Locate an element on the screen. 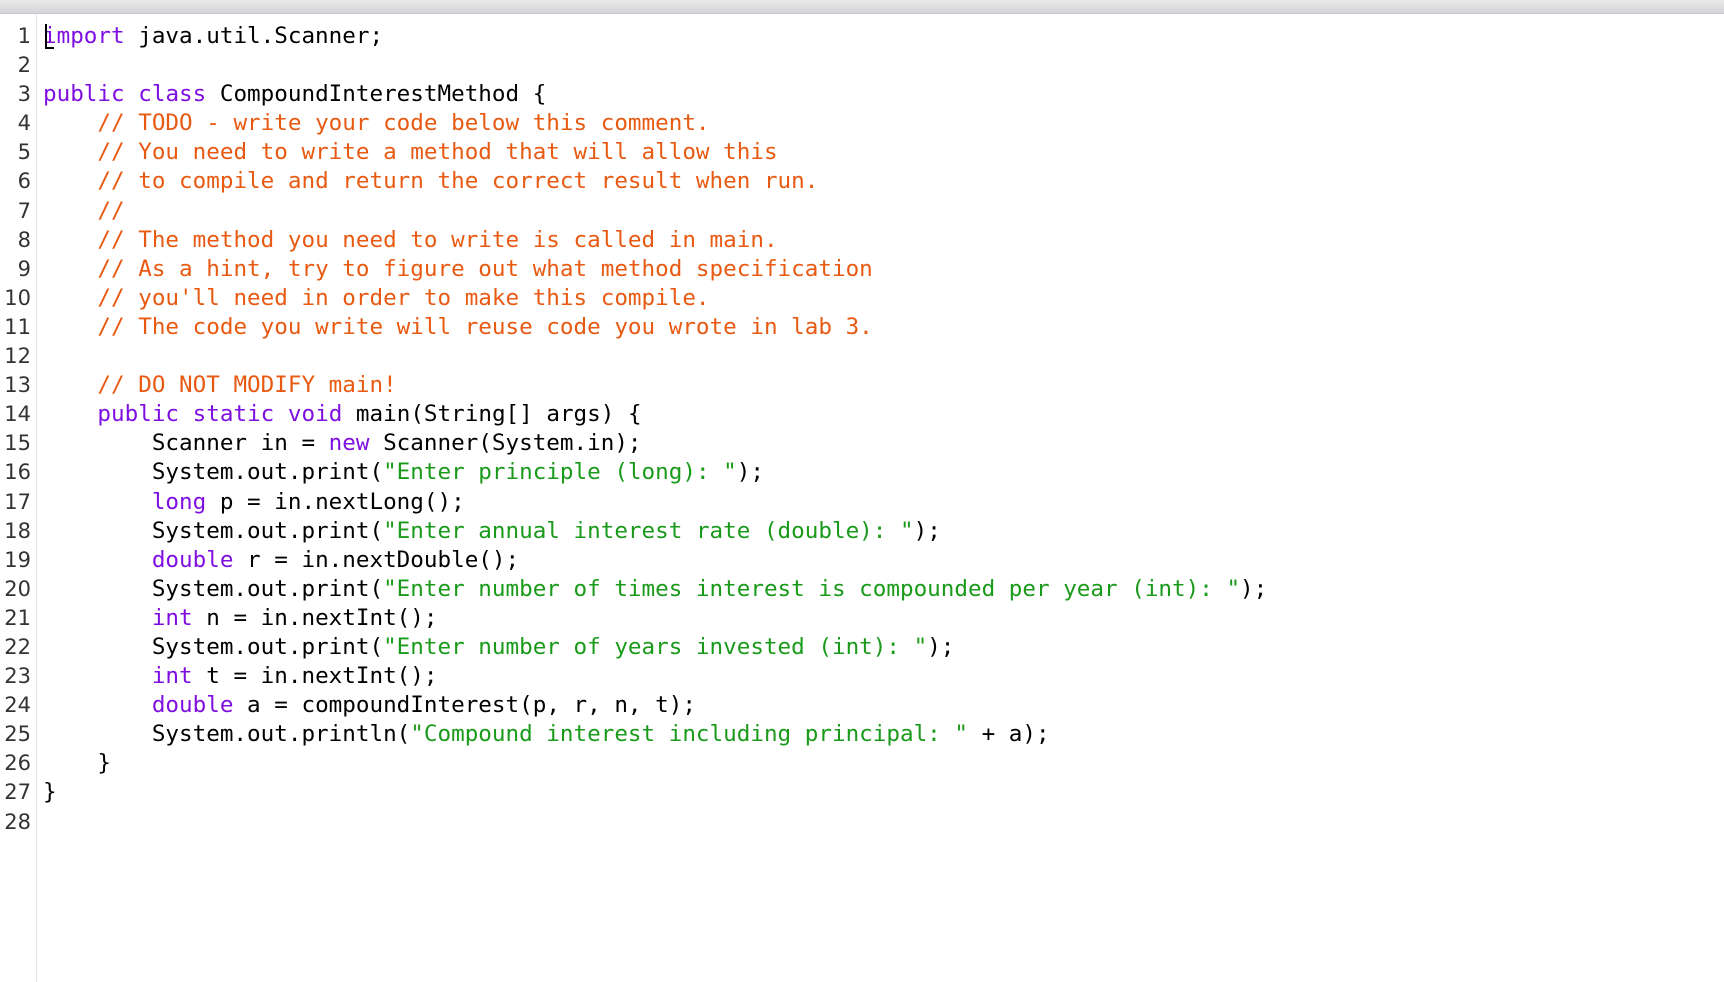 The width and height of the screenshot is (1724, 982). line-number: 28 is located at coordinates (17, 821).